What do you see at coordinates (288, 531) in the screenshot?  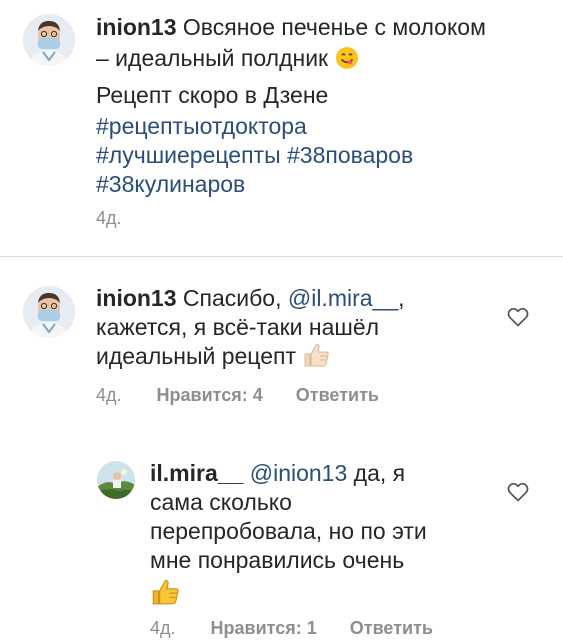 I see `comment-line-3: перепробовала, но по эти` at bounding box center [288, 531].